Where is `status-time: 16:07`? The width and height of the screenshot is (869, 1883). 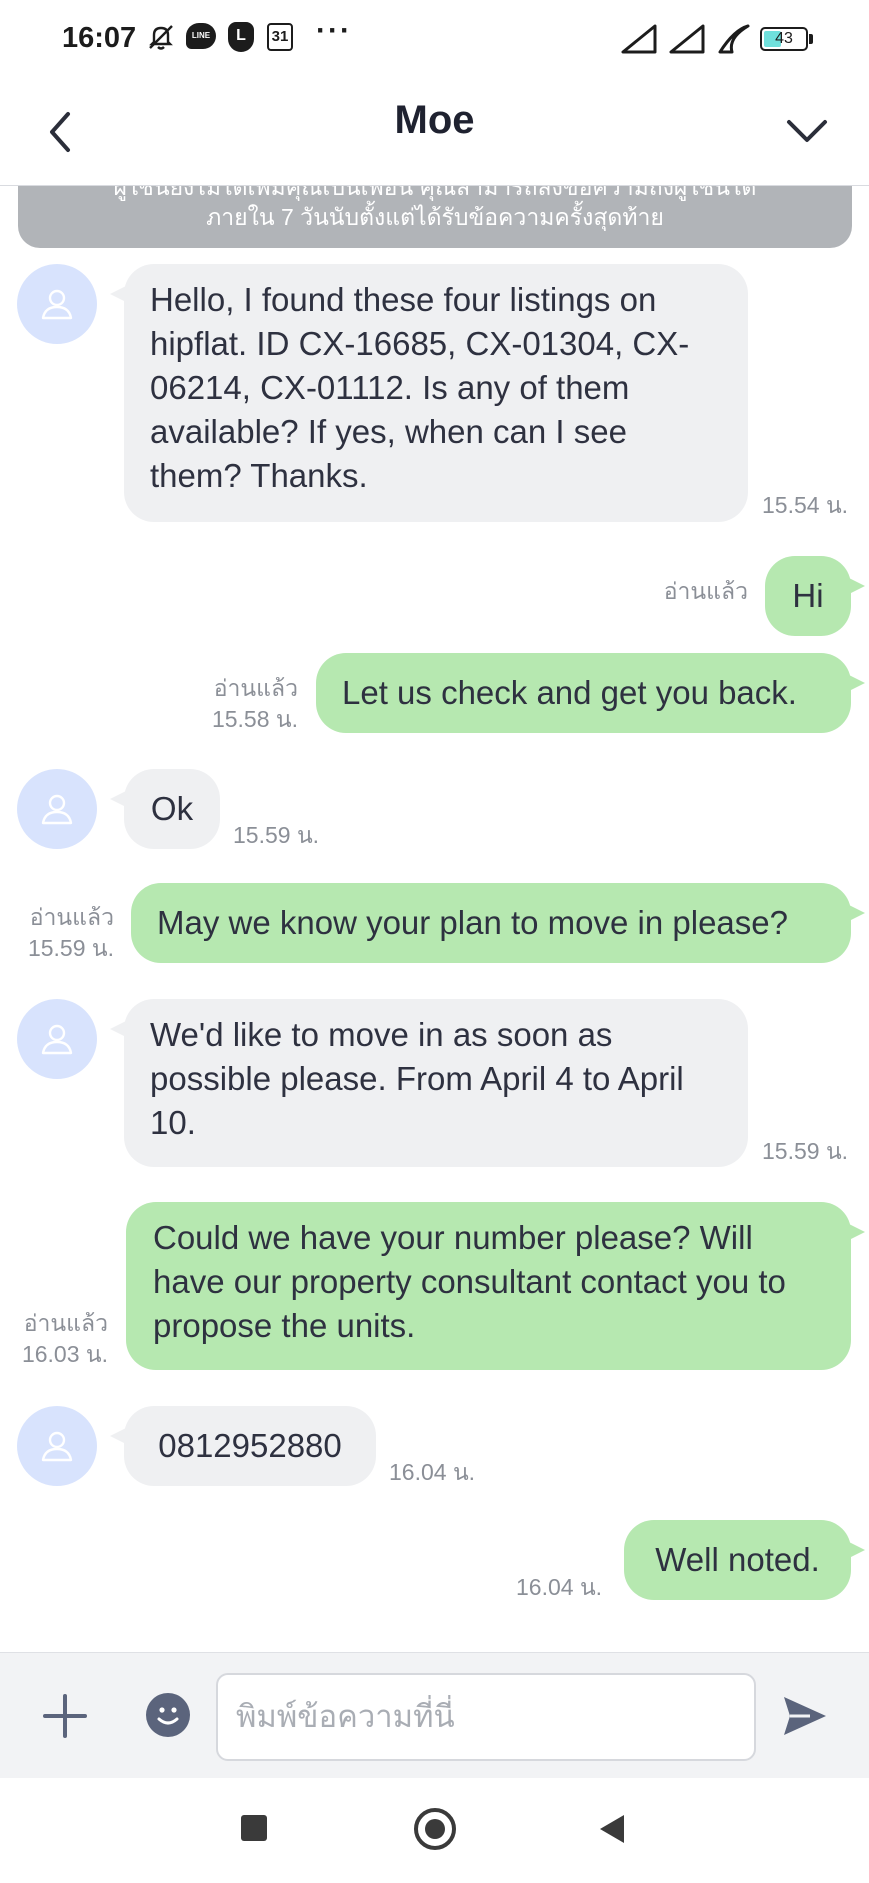
status-time: 16:07 is located at coordinates (99, 38).